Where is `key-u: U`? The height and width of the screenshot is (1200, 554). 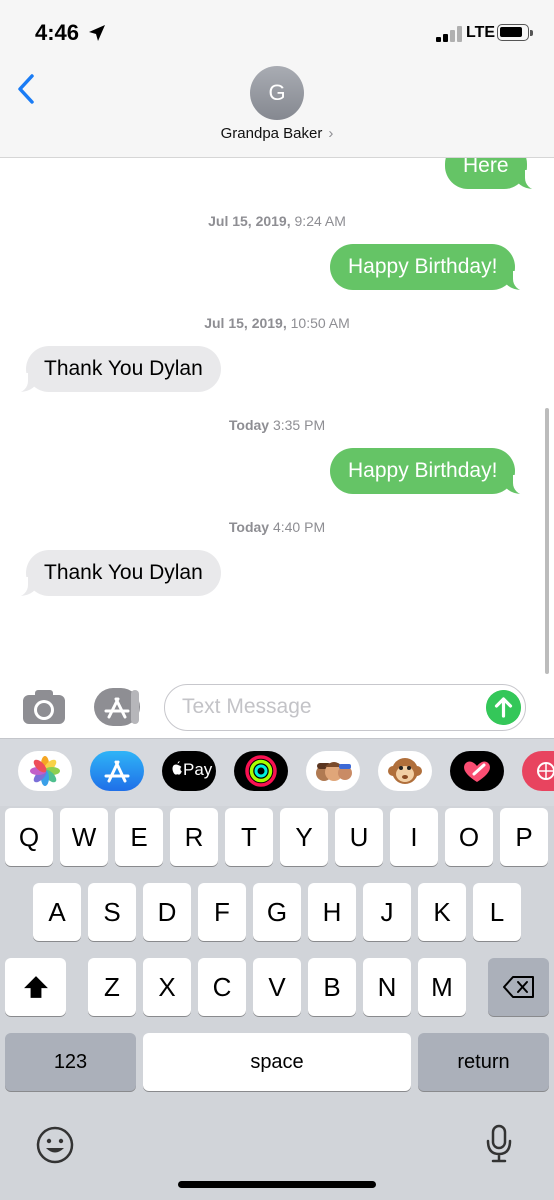
key-u: U is located at coordinates (359, 837).